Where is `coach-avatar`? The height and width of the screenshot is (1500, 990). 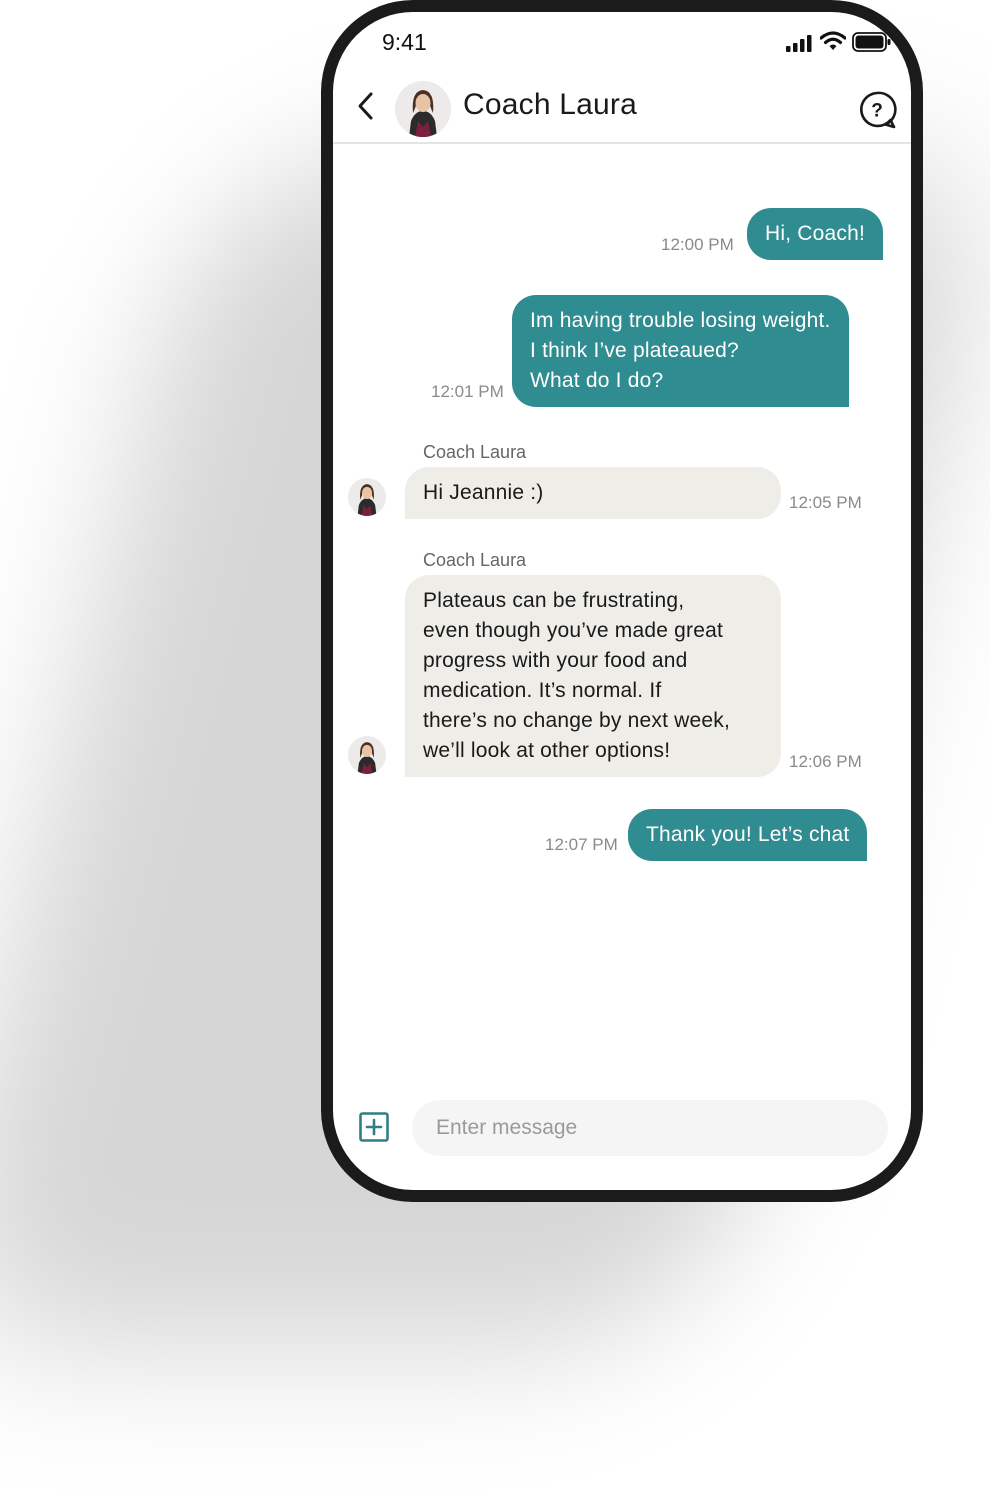
coach-avatar is located at coordinates (423, 109).